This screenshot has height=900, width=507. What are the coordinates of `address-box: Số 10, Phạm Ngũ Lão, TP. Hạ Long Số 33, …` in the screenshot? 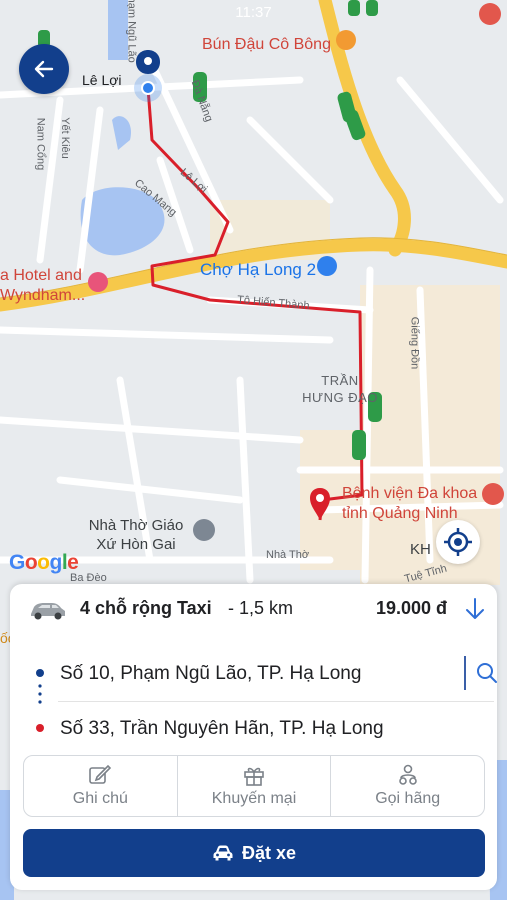 It's located at (260, 703).